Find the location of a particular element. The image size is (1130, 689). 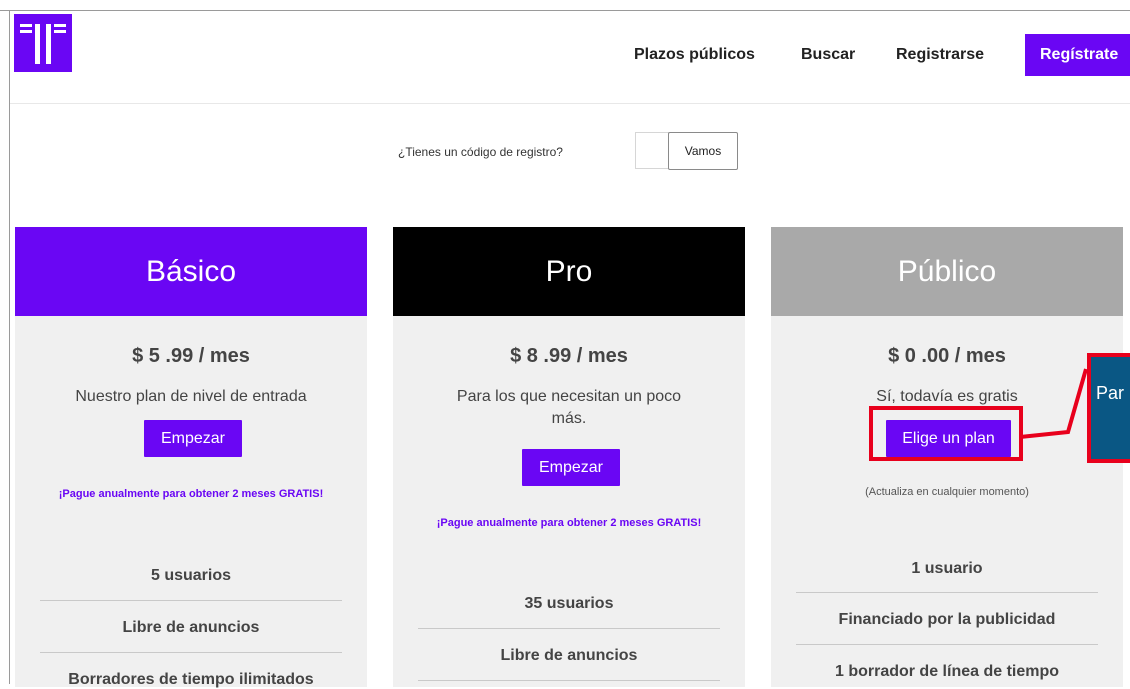

plan-title: Pro is located at coordinates (569, 271).